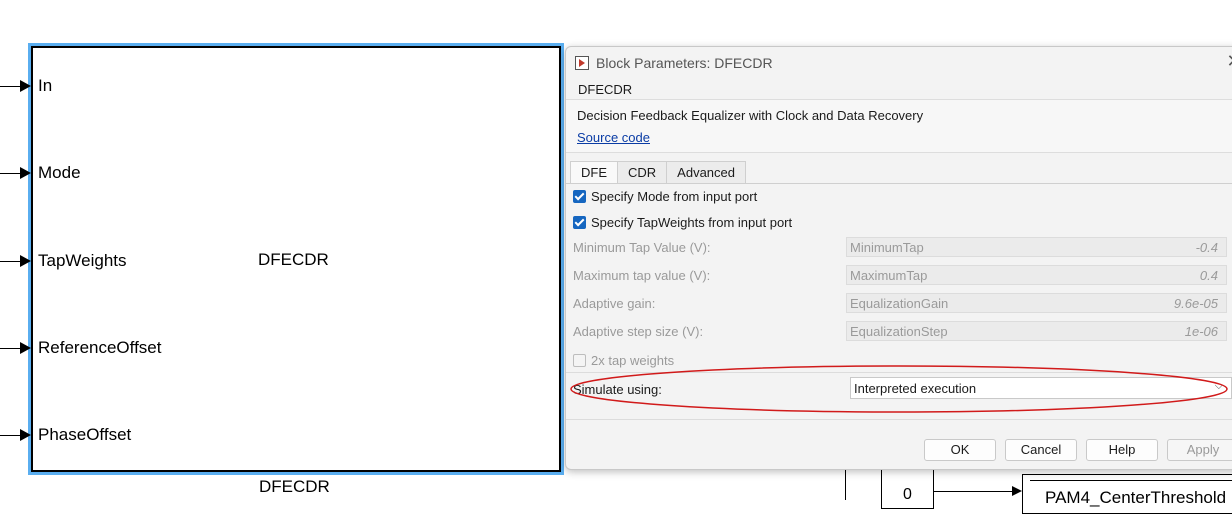 The image size is (1232, 514). What do you see at coordinates (1136, 497) in the screenshot?
I see `pam4-threshold-label: PAM4_CenterThreshold` at bounding box center [1136, 497].